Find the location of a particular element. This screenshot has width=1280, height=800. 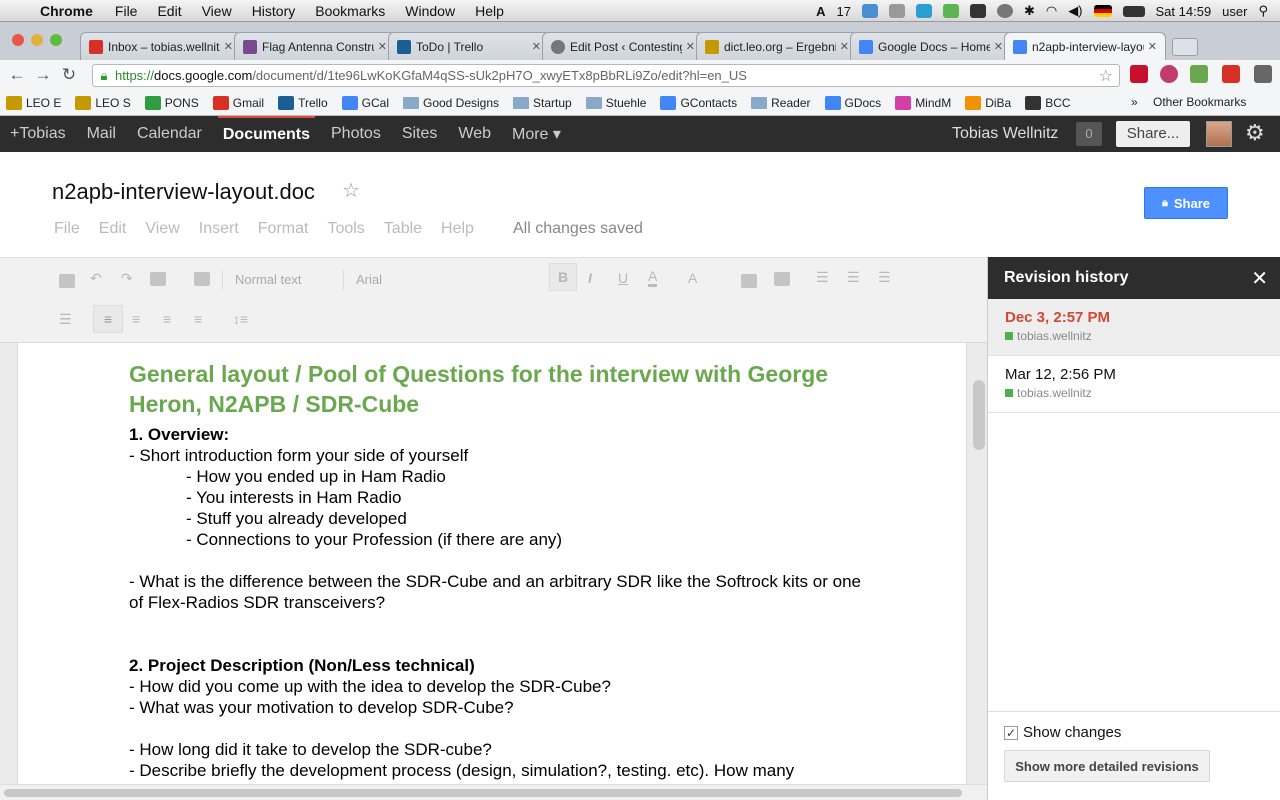

bookmark-gmail: Gmail is located at coordinates (238, 102).